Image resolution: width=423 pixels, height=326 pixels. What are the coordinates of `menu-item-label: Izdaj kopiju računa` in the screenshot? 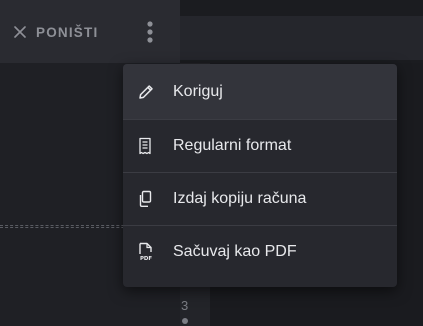 It's located at (240, 198).